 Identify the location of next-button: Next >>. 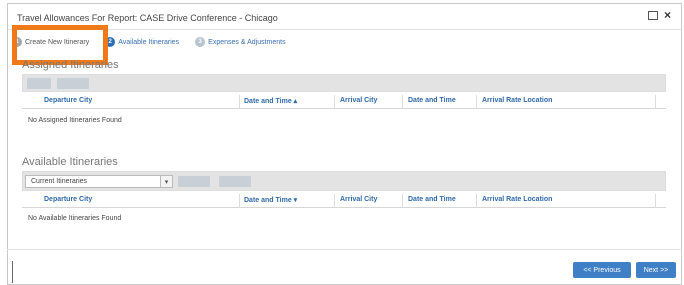
(656, 270).